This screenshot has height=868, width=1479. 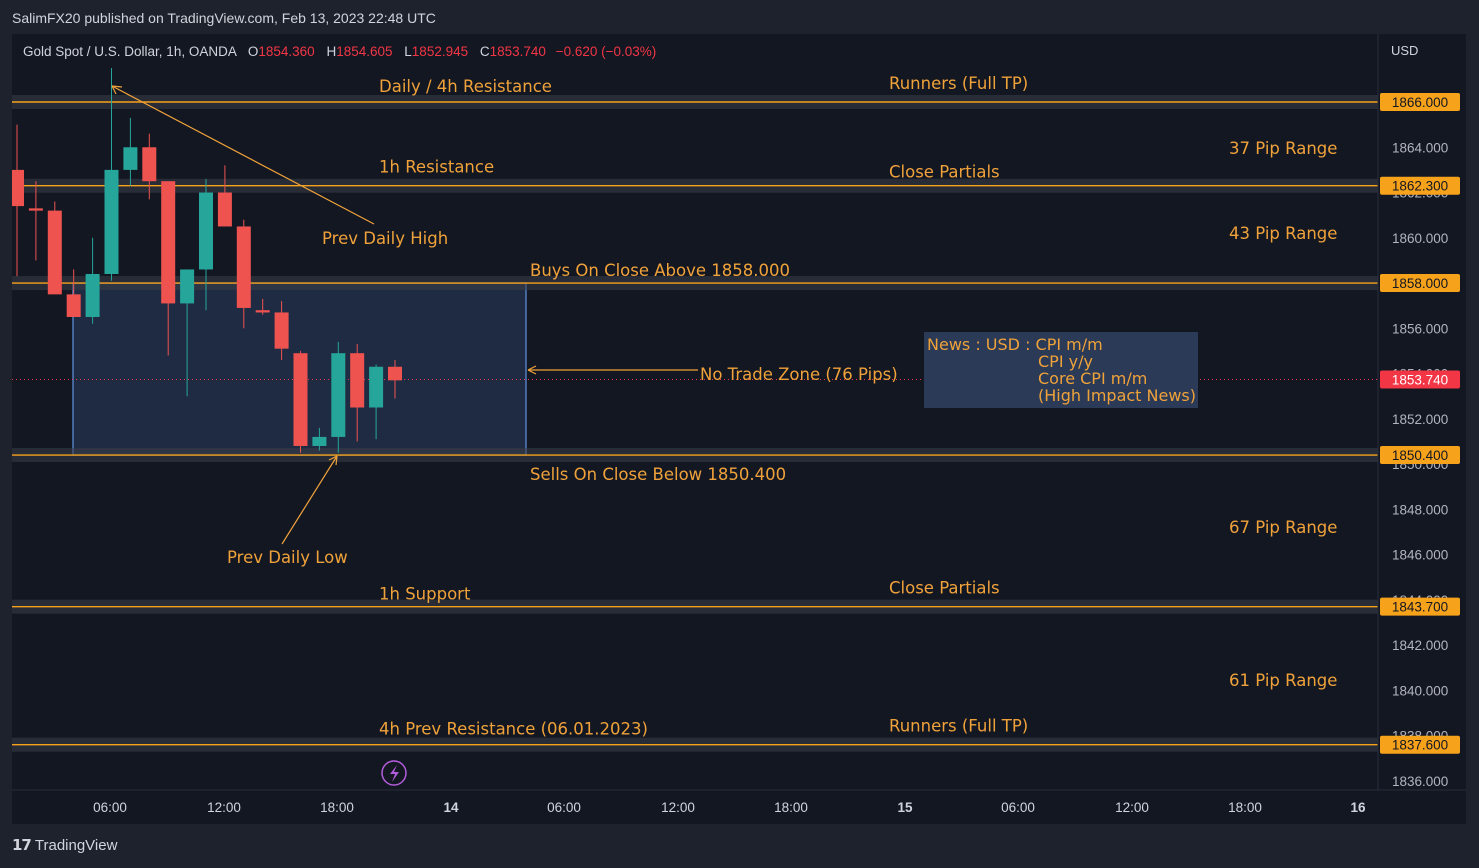 What do you see at coordinates (1358, 807) in the screenshot?
I see `time-tick: 16` at bounding box center [1358, 807].